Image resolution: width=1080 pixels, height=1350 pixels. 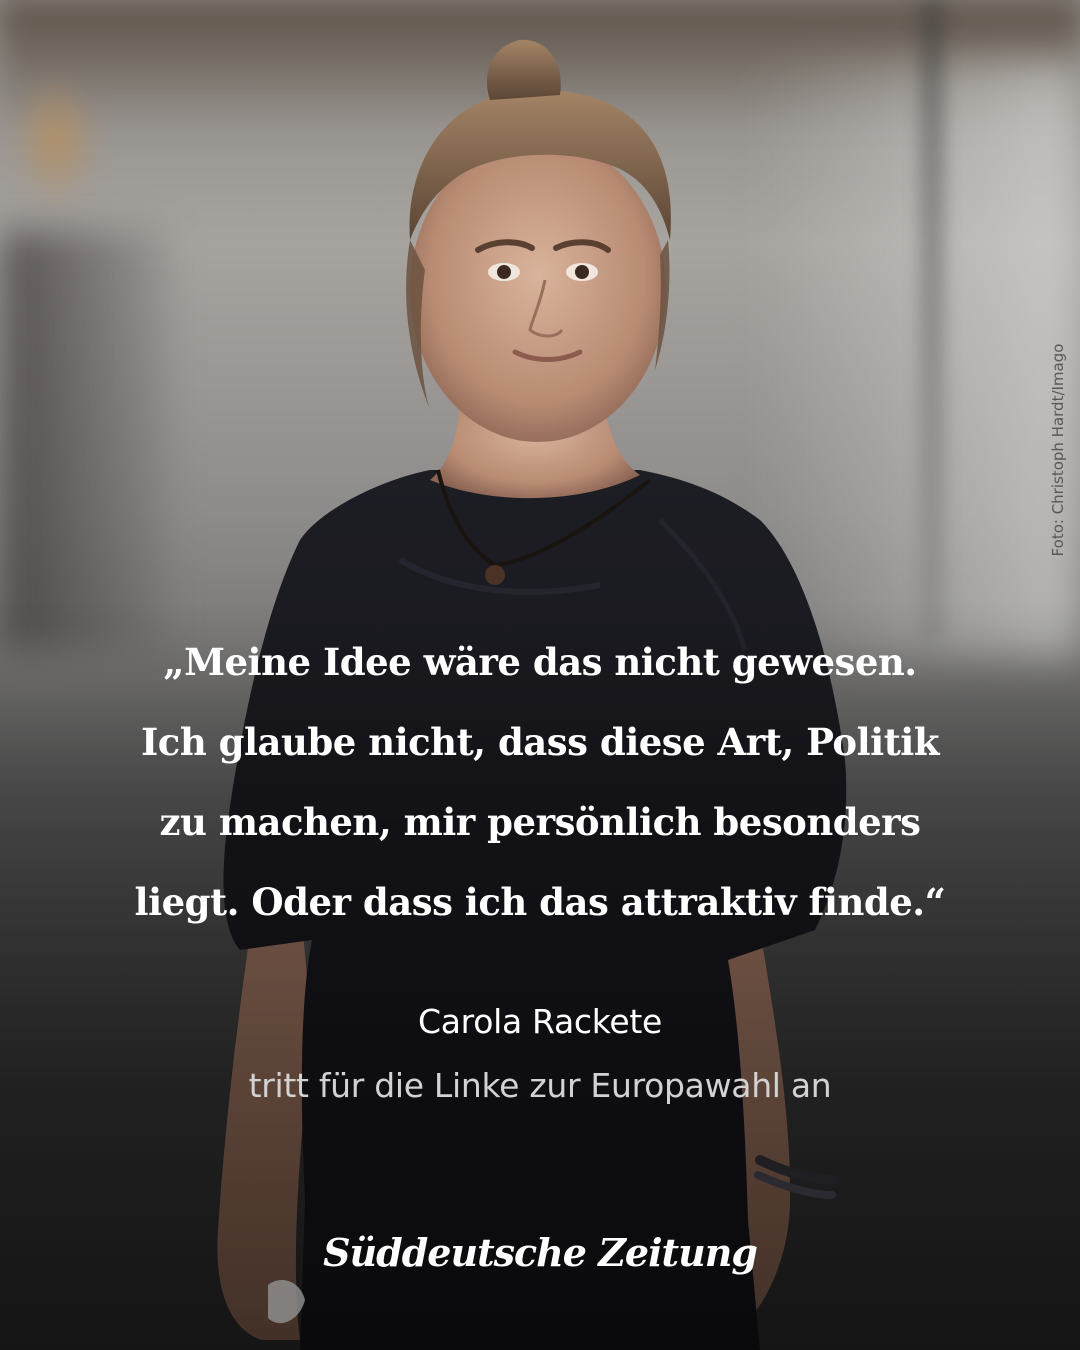 What do you see at coordinates (540, 1021) in the screenshot?
I see `speaker-name: Carola Rackete` at bounding box center [540, 1021].